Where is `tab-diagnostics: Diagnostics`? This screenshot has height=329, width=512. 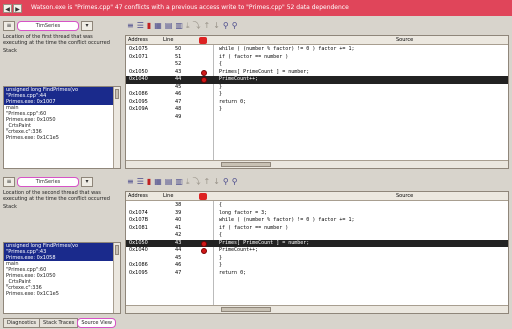
tab-diagnostics: Diagnostics is located at coordinates (22, 323).